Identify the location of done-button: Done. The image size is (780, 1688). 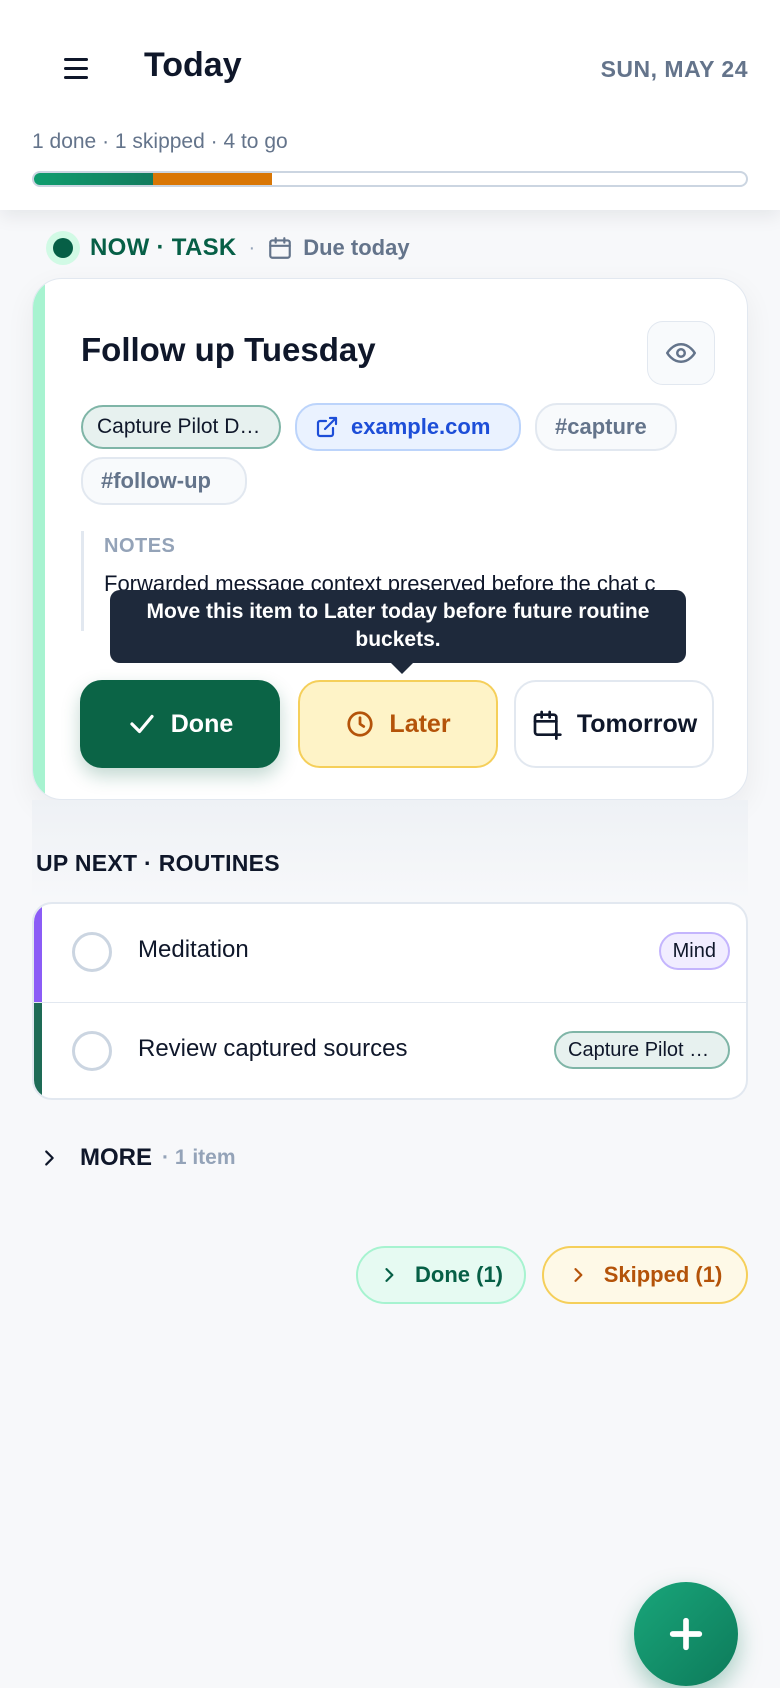
(180, 724).